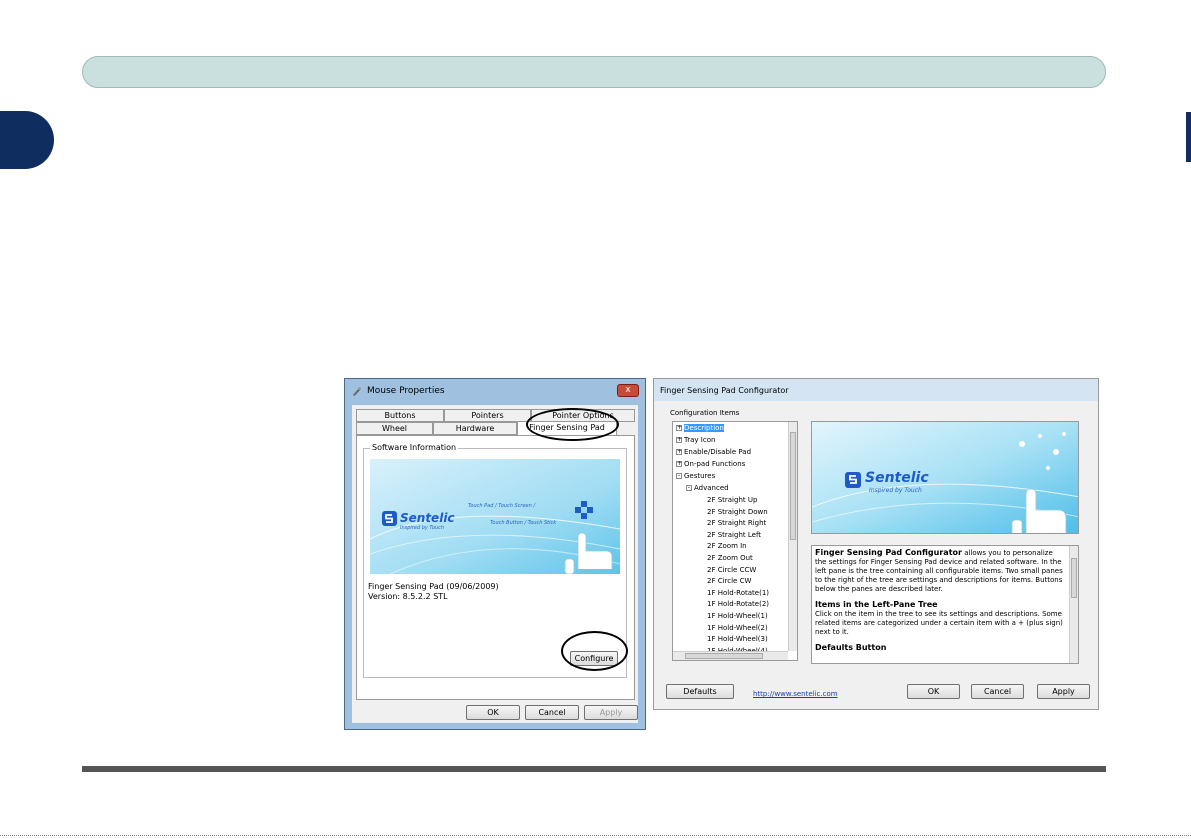 The width and height of the screenshot is (1191, 839). What do you see at coordinates (595, 835) in the screenshot?
I see `page-edge-line` at bounding box center [595, 835].